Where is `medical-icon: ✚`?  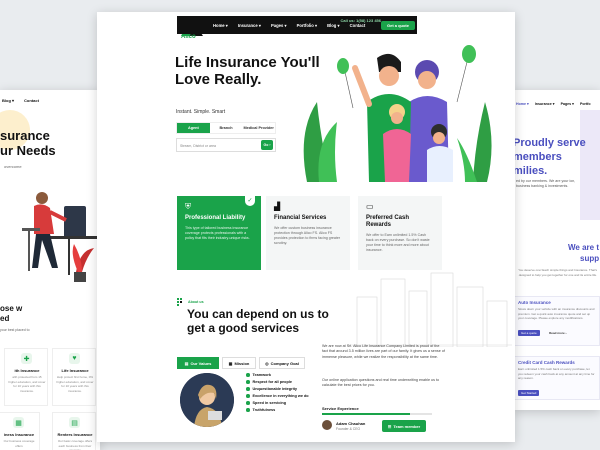 medical-icon: ✚ is located at coordinates (26, 358).